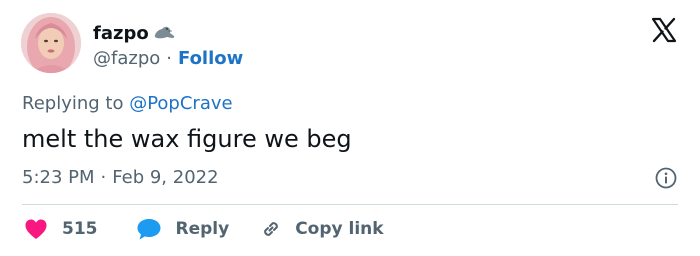 This screenshot has width=700, height=256. Describe the element at coordinates (121, 34) in the screenshot. I see `author-display-name: fazpo` at that location.